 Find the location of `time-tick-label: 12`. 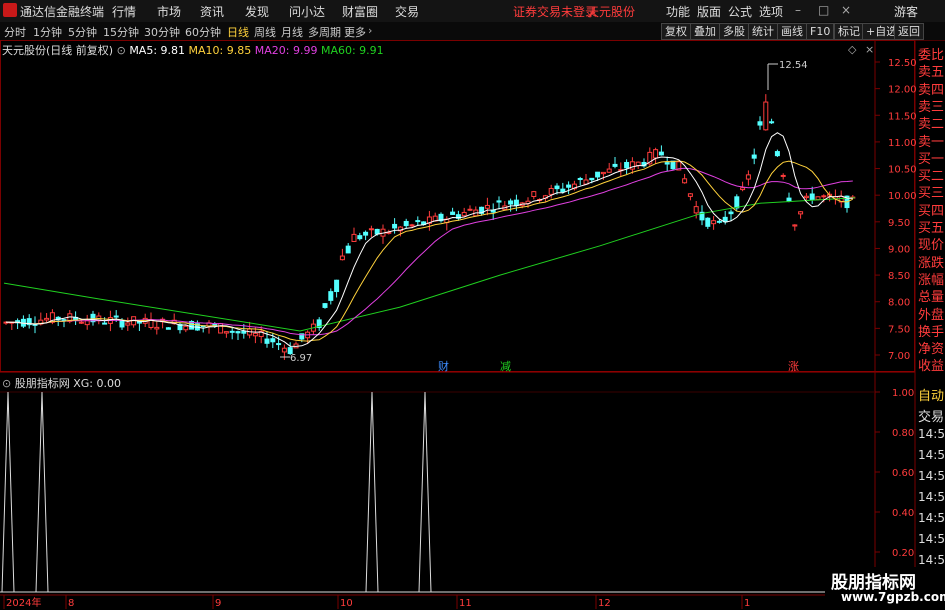

time-tick-label: 12 is located at coordinates (604, 603).